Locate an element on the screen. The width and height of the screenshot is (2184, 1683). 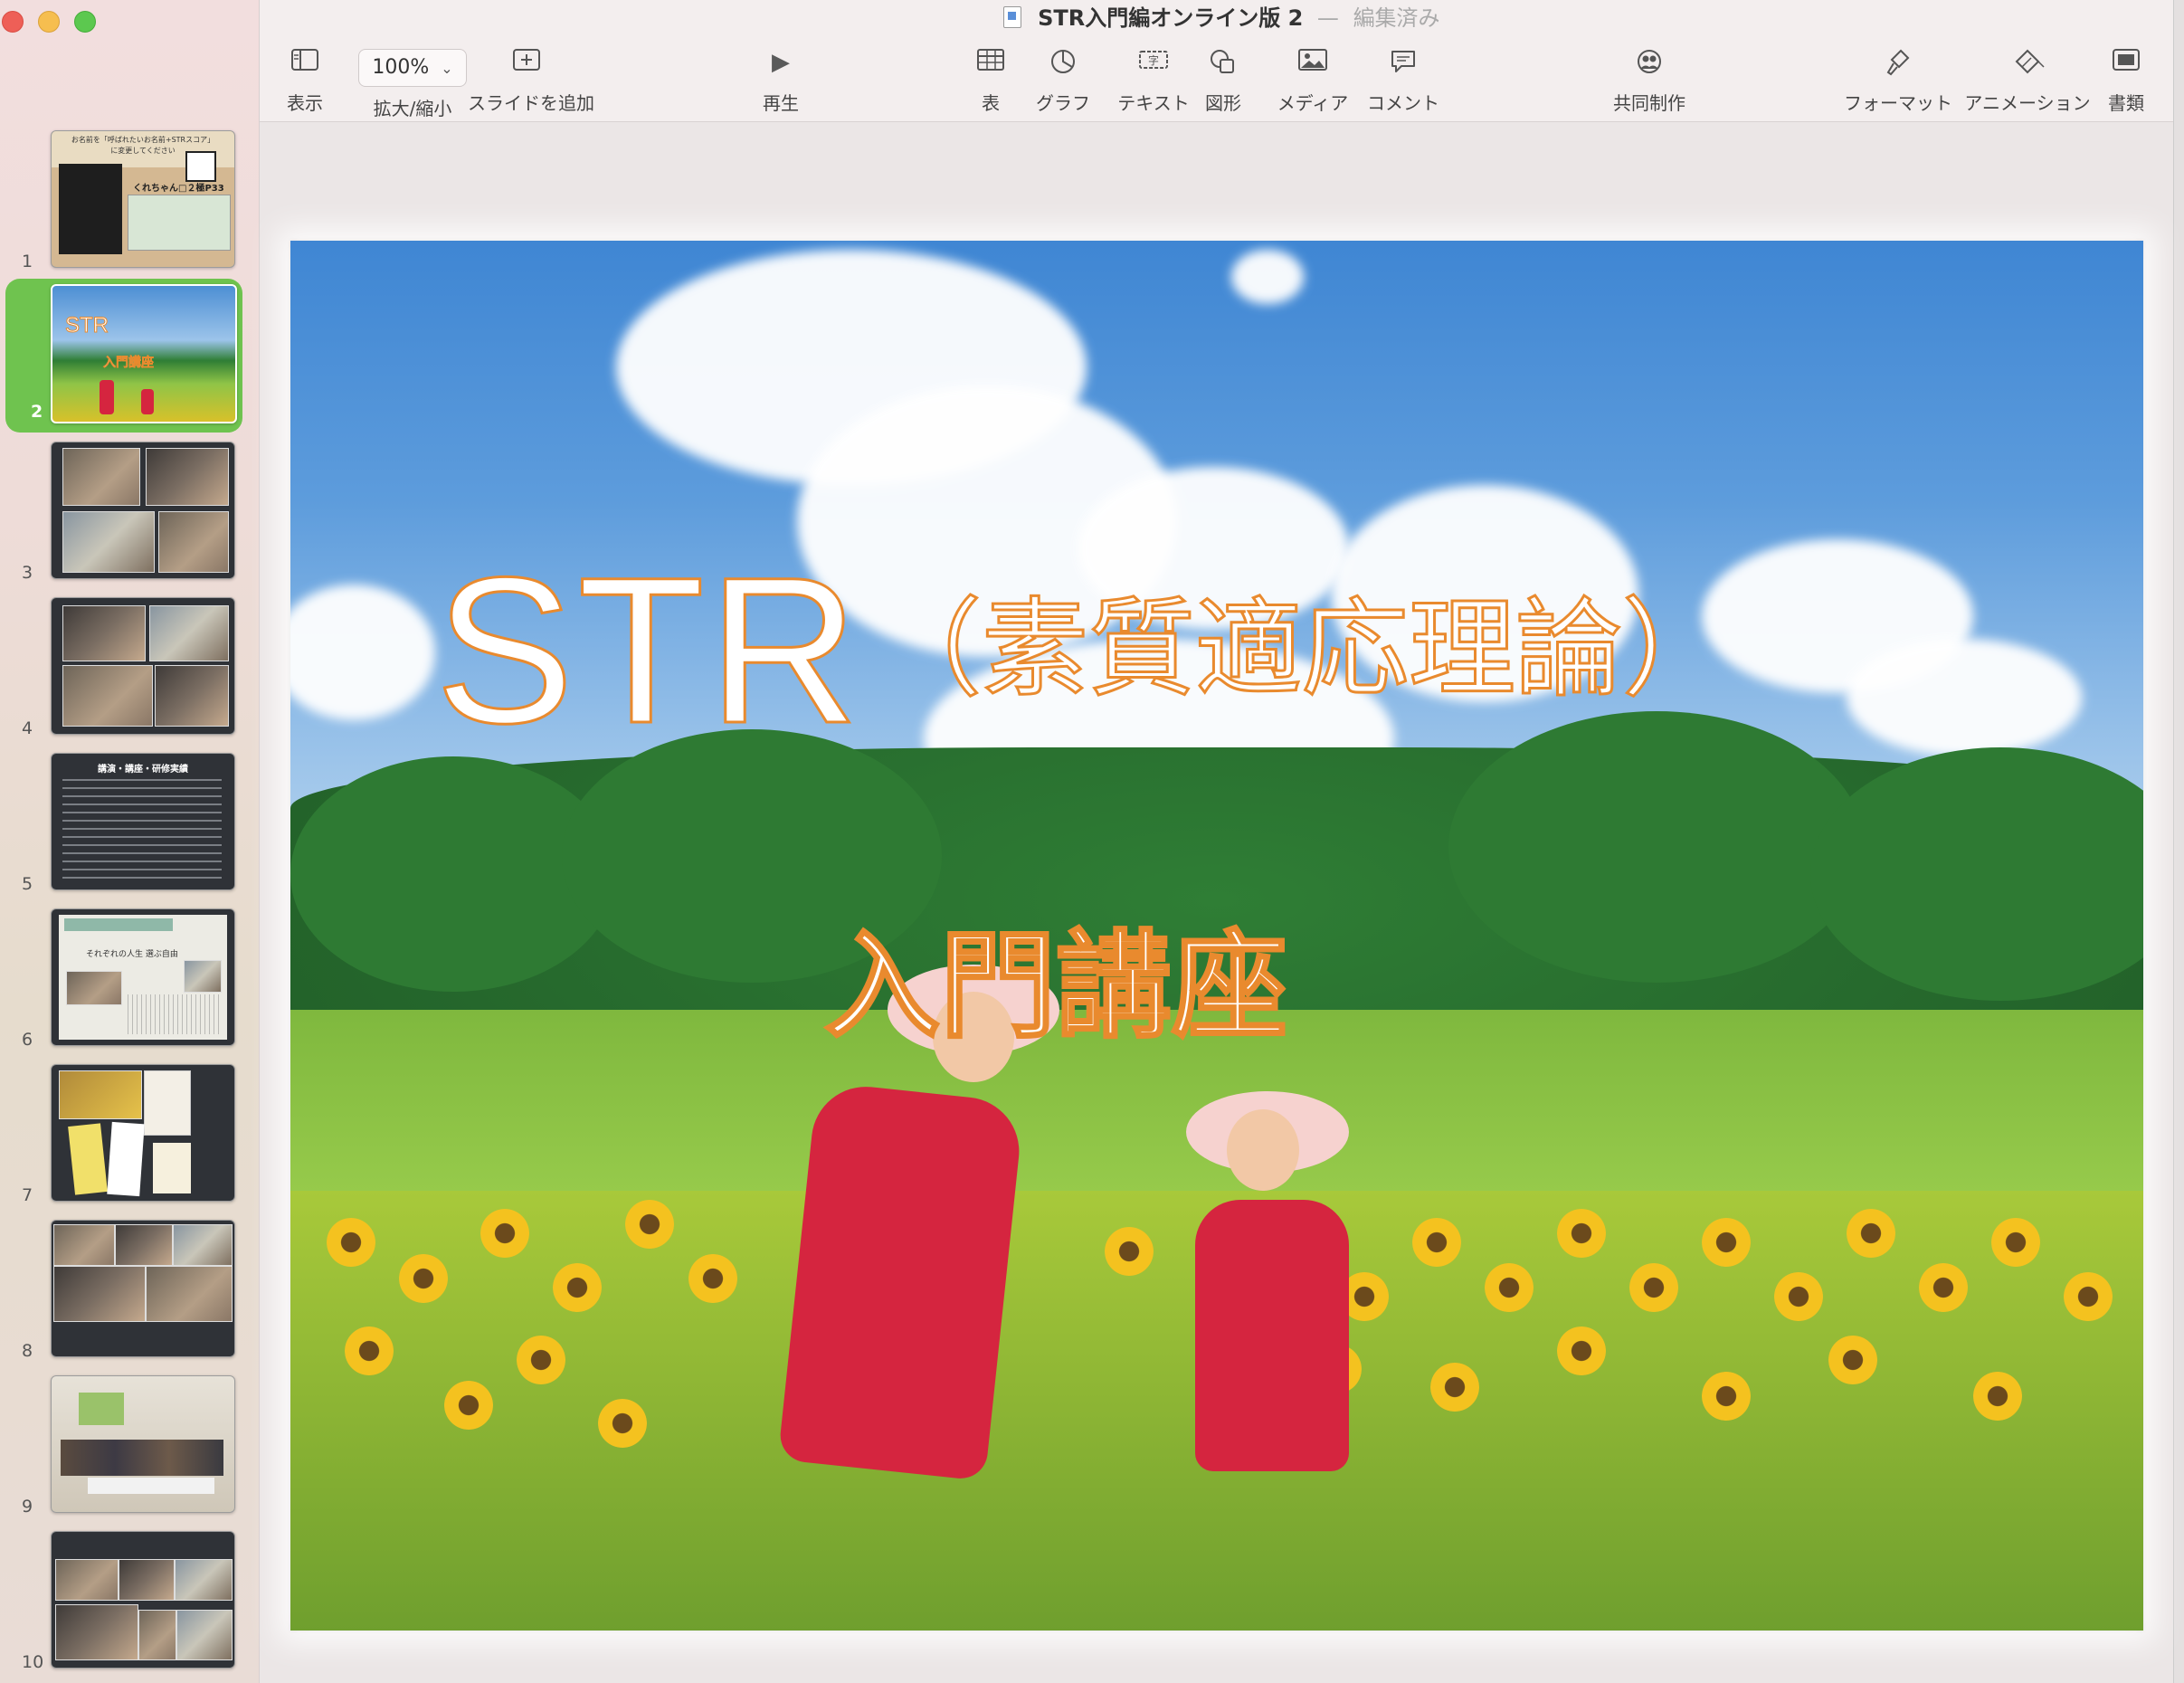
pie-chart-icon is located at coordinates (1063, 64).